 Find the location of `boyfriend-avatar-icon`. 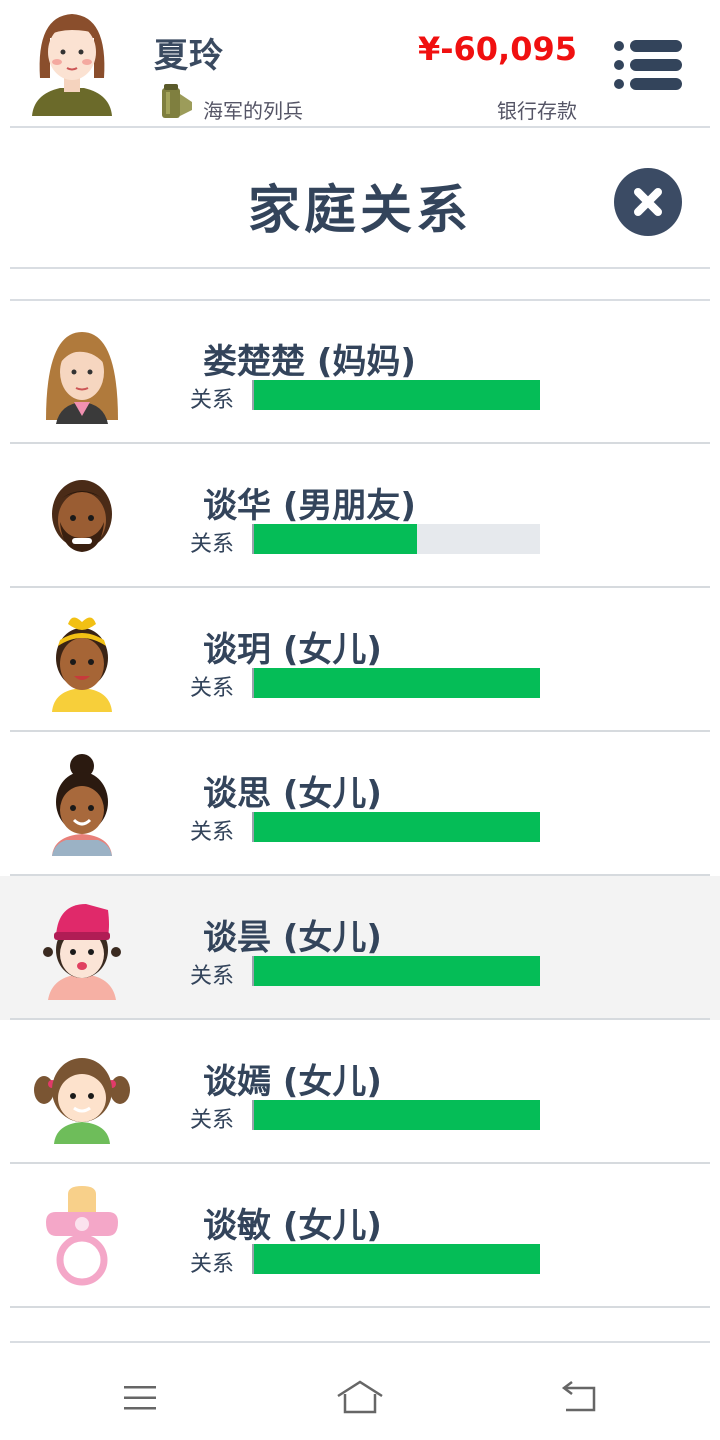

boyfriend-avatar-icon is located at coordinates (82, 516).